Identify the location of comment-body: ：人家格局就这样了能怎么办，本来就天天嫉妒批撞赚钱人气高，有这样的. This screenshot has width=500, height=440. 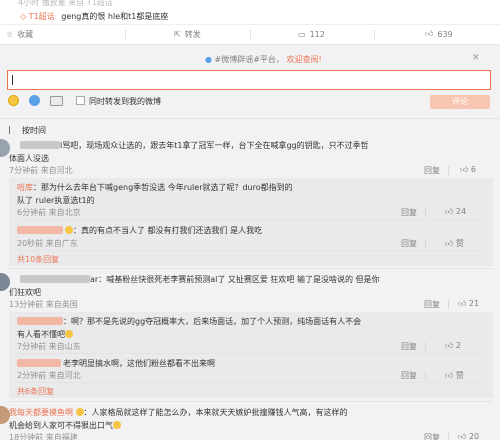
(215, 412).